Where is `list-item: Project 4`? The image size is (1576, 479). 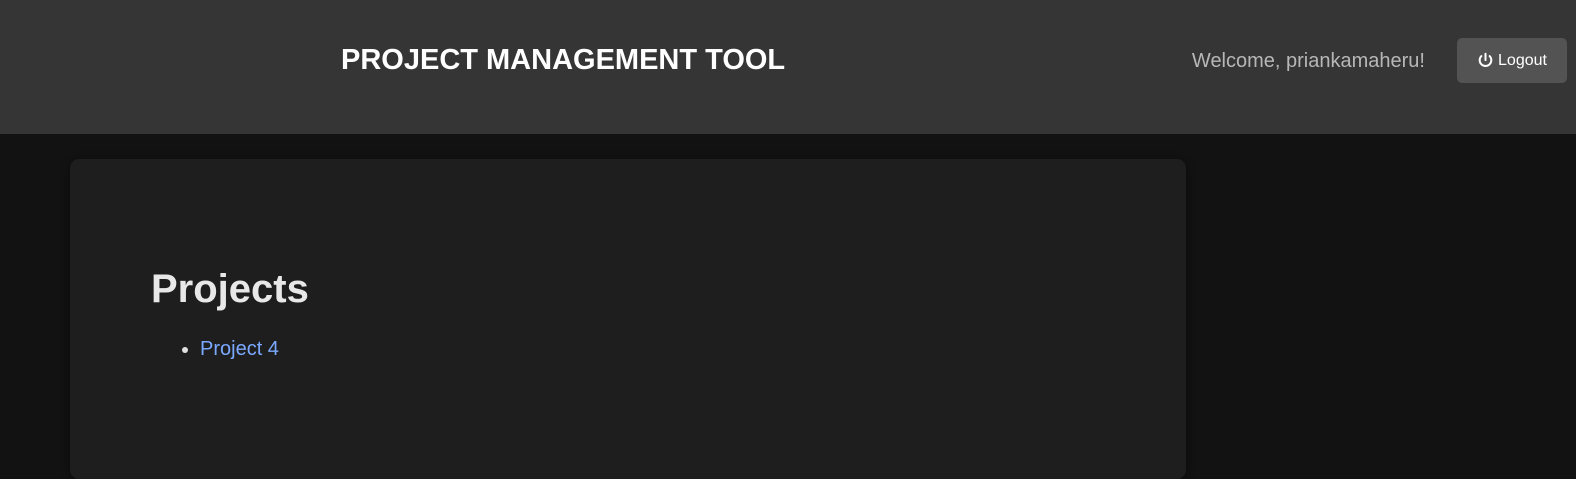
list-item: Project 4 is located at coordinates (239, 349).